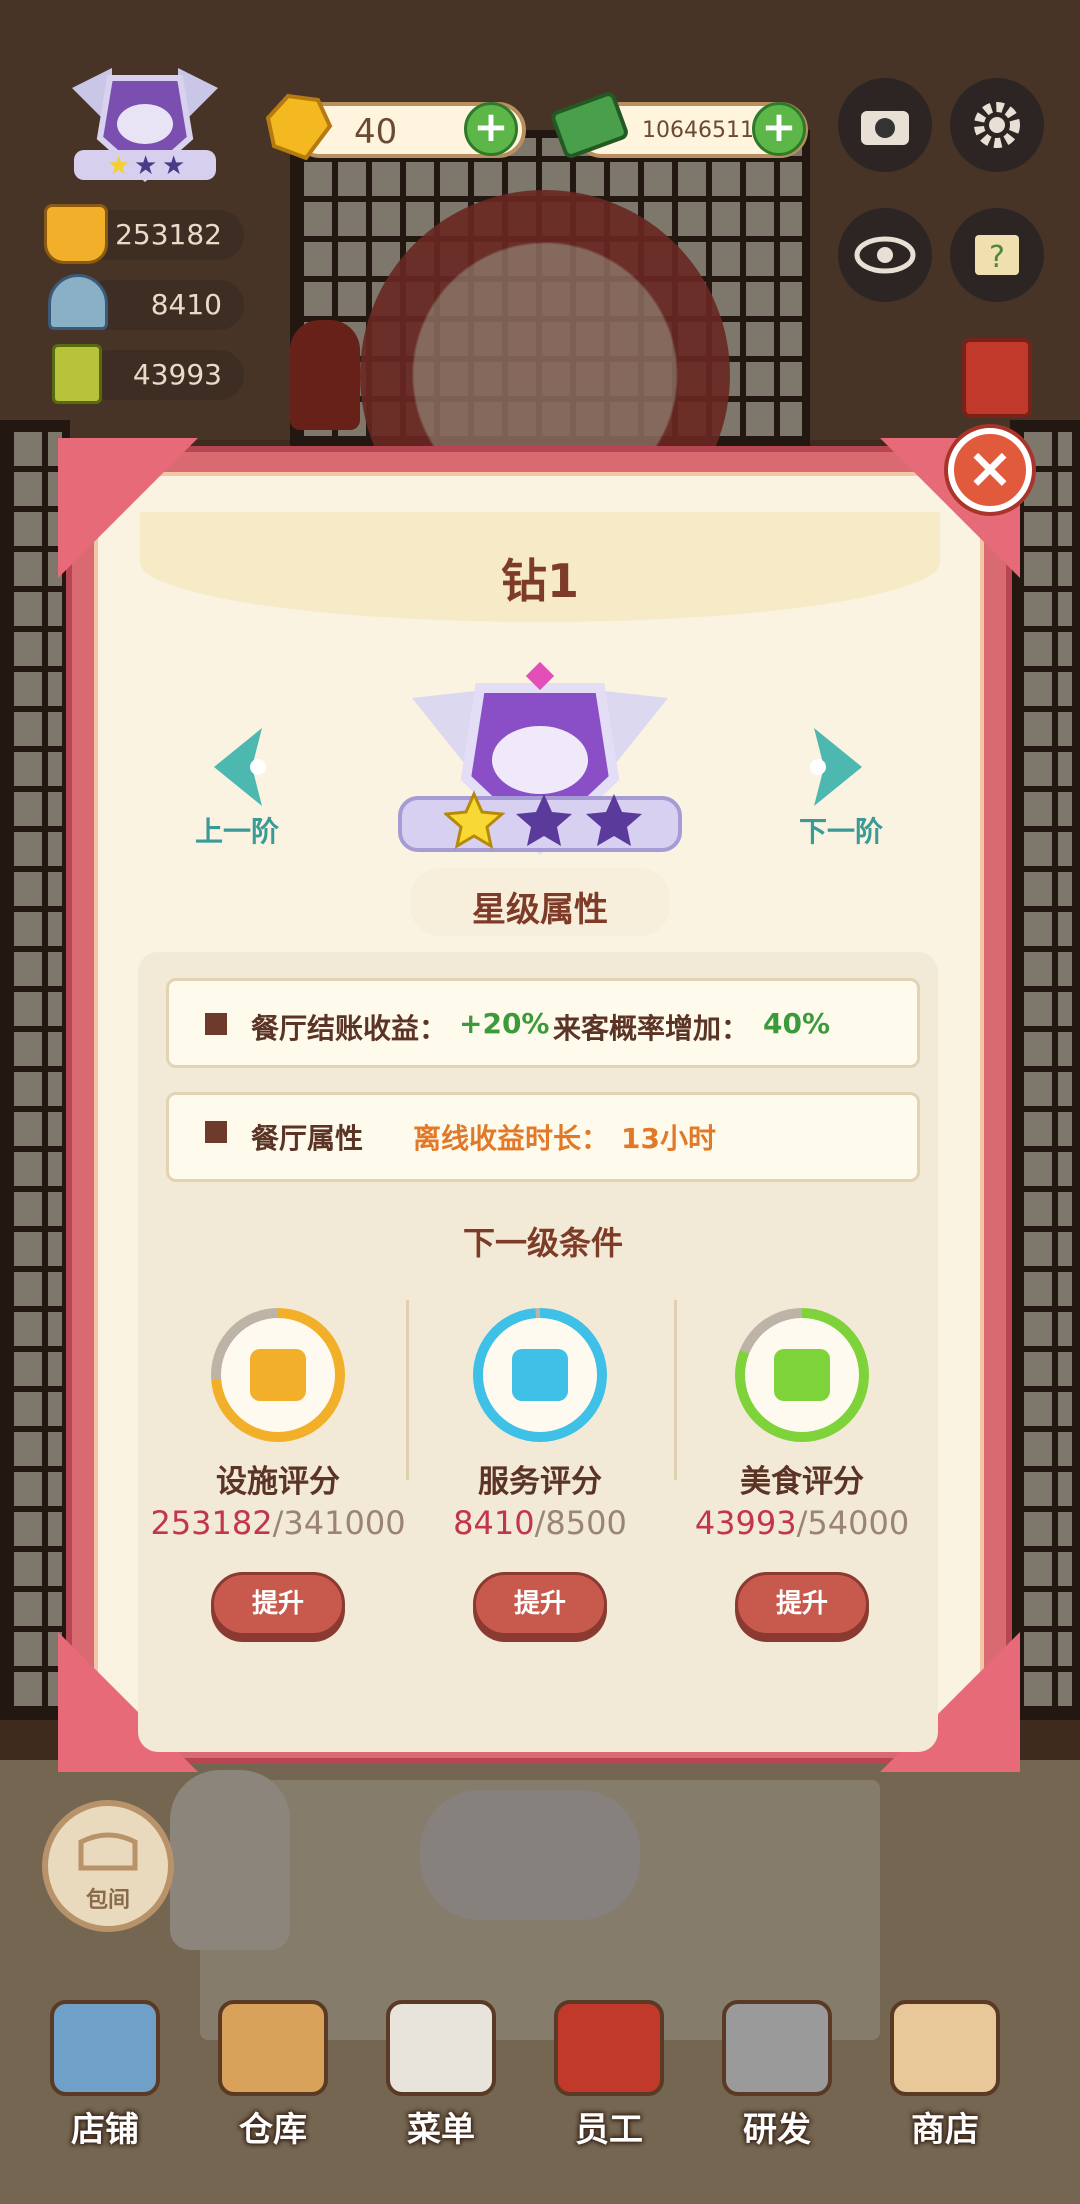  Describe the element at coordinates (164, 305) in the screenshot. I see `service-score-box: 8410` at that location.